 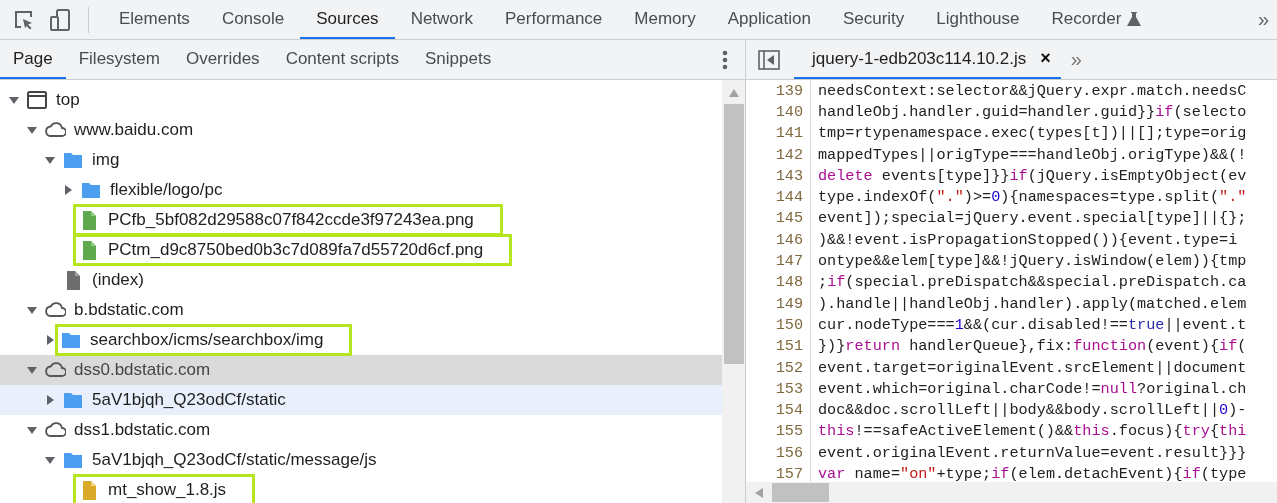 I want to click on tree-item: PCtm_d9c8750bed0b3c7d089fa7d55720d6cf.png, so click(x=361, y=250).